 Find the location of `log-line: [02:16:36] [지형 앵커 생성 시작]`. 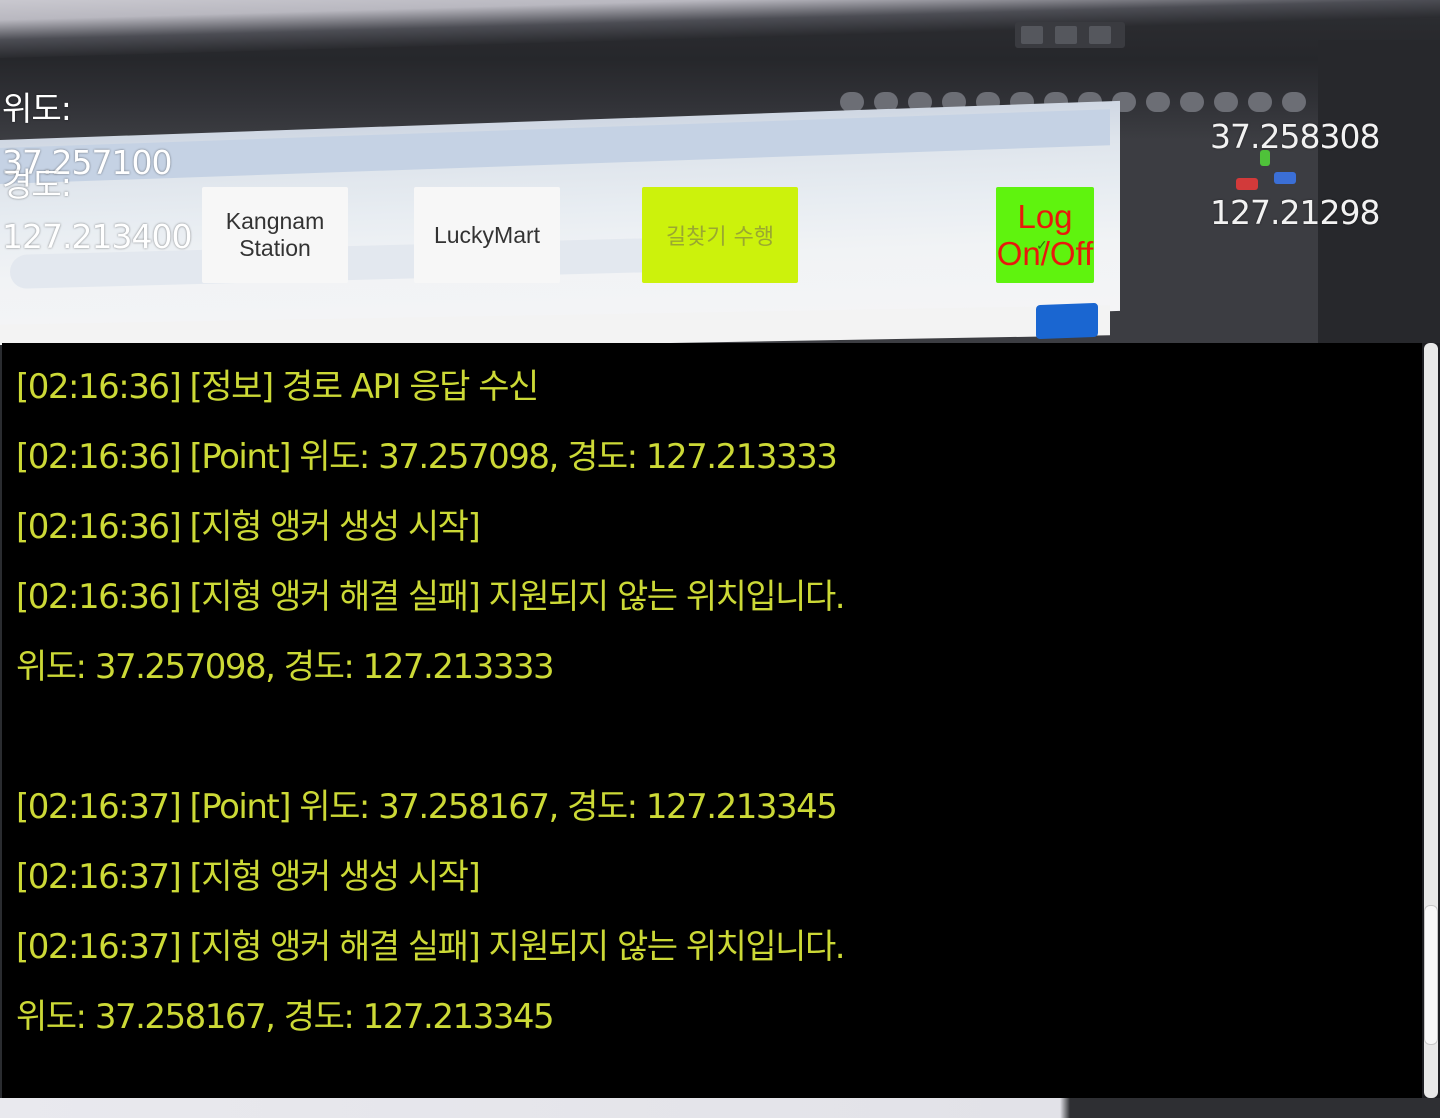

log-line: [02:16:36] [지형 앵커 생성 시작] is located at coordinates (248, 527).